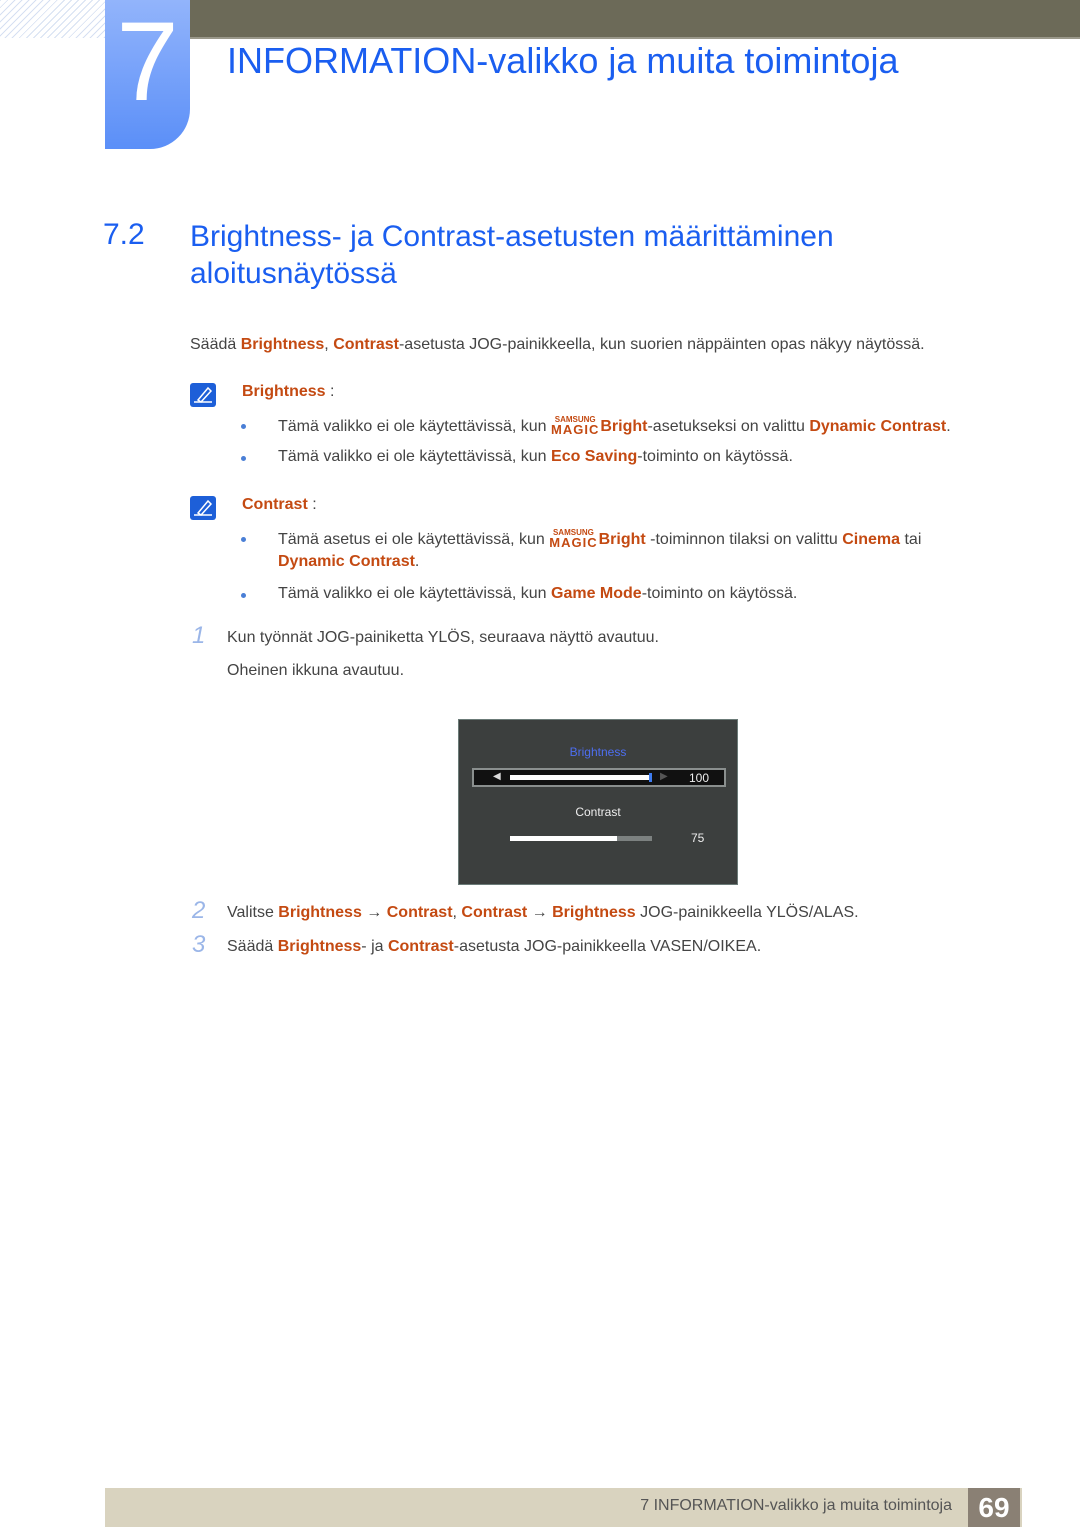 Image resolution: width=1080 pixels, height=1527 pixels. What do you see at coordinates (282, 344) in the screenshot?
I see `highlight-brightness: Brightness` at bounding box center [282, 344].